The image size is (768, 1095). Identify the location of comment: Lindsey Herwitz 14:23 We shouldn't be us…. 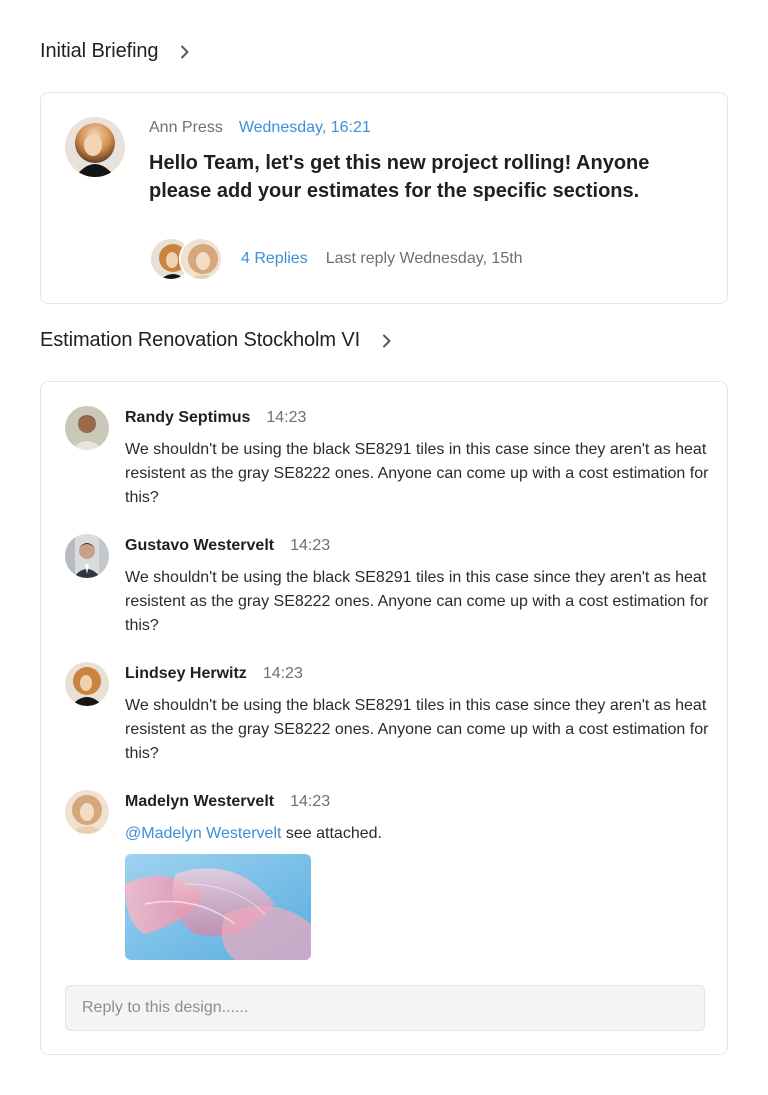
(386, 714).